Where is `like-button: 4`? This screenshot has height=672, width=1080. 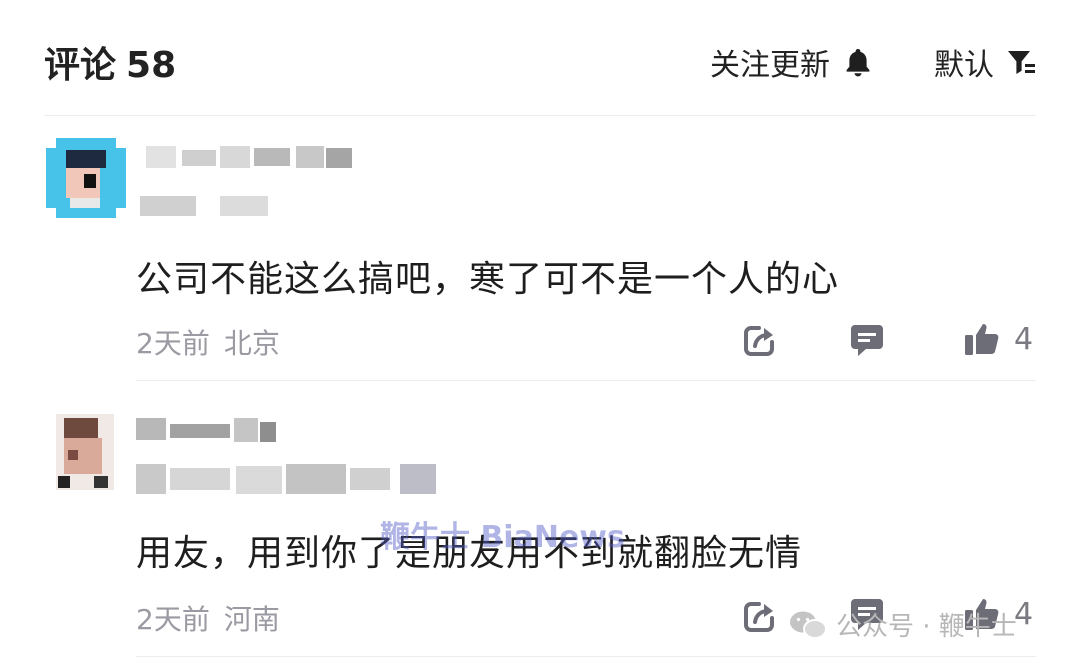
like-button: 4 is located at coordinates (998, 339).